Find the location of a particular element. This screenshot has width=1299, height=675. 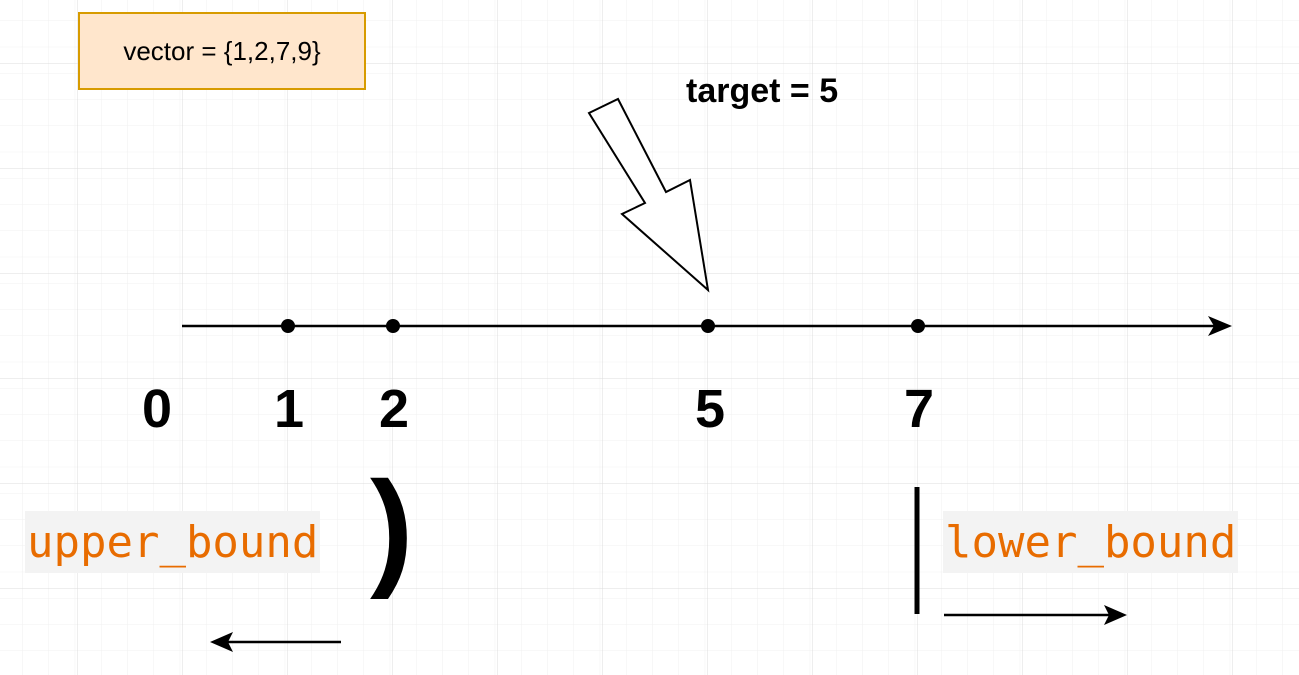

upper-bound-label: upper_bound is located at coordinates (173, 542).